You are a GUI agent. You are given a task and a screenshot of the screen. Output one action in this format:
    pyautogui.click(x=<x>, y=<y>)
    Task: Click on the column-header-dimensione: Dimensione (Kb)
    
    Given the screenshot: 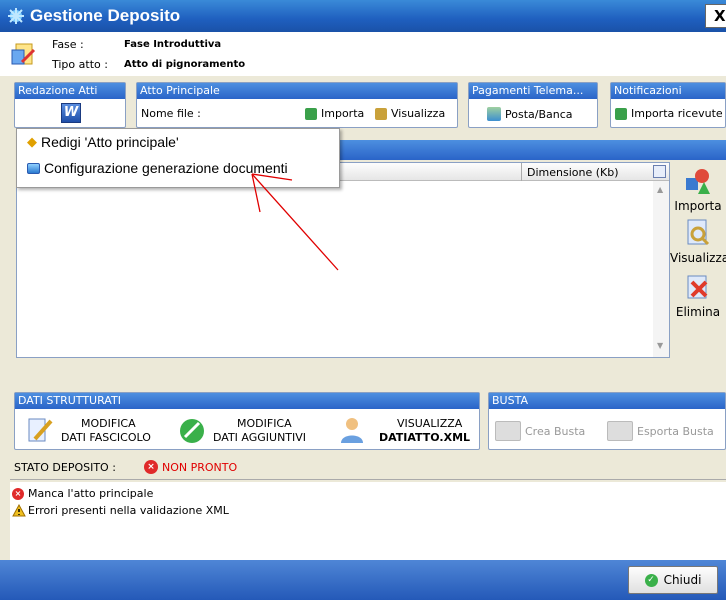 What is the action you would take?
    pyautogui.click(x=573, y=172)
    